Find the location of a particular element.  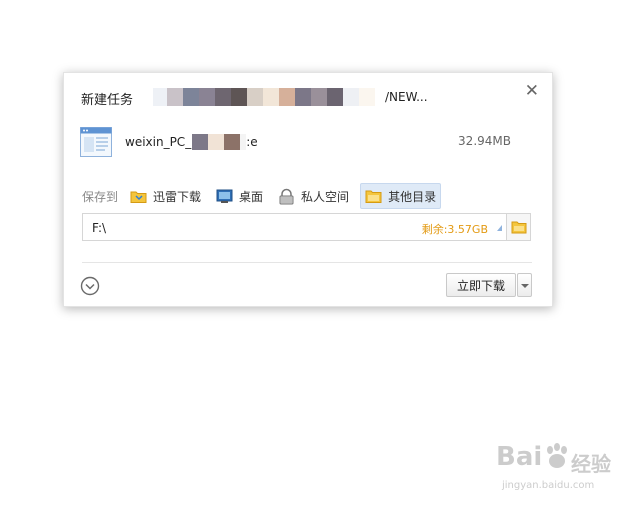

close-icon: ✕ is located at coordinates (532, 91).